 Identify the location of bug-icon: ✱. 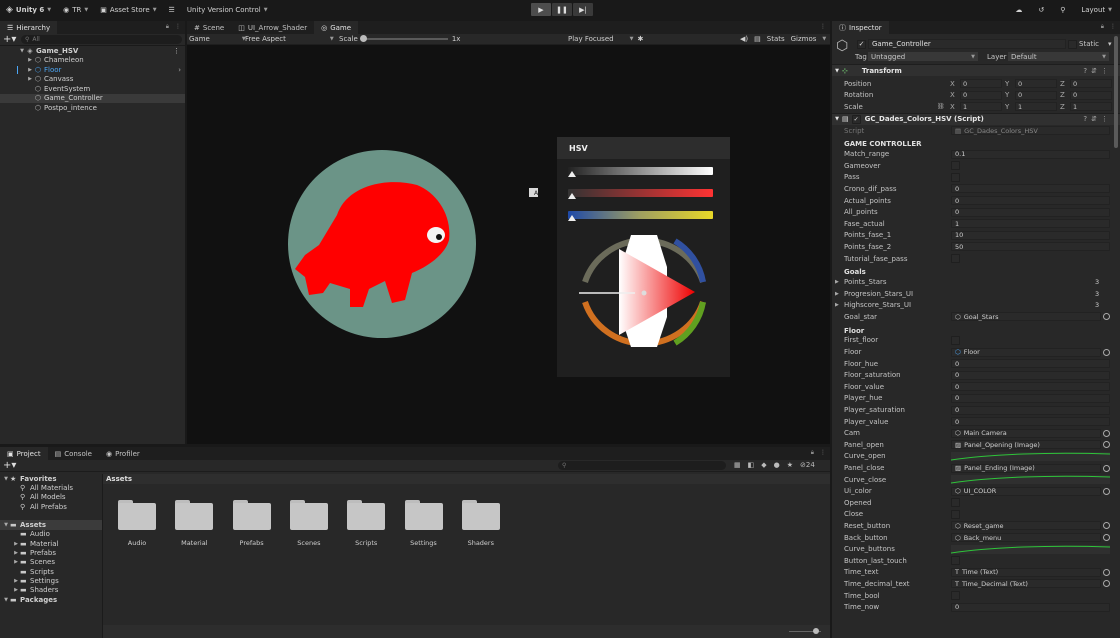
(640, 39).